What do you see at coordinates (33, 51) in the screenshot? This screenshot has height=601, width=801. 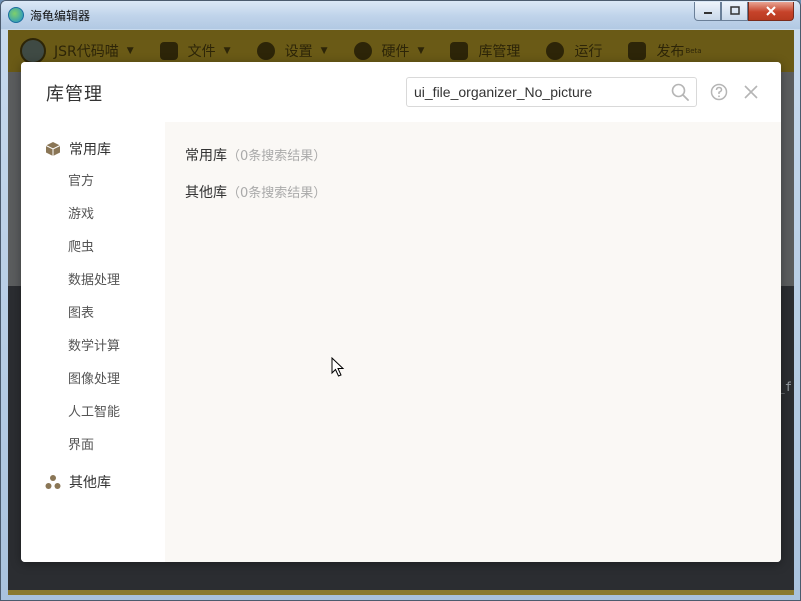 I see `user-avatar` at bounding box center [33, 51].